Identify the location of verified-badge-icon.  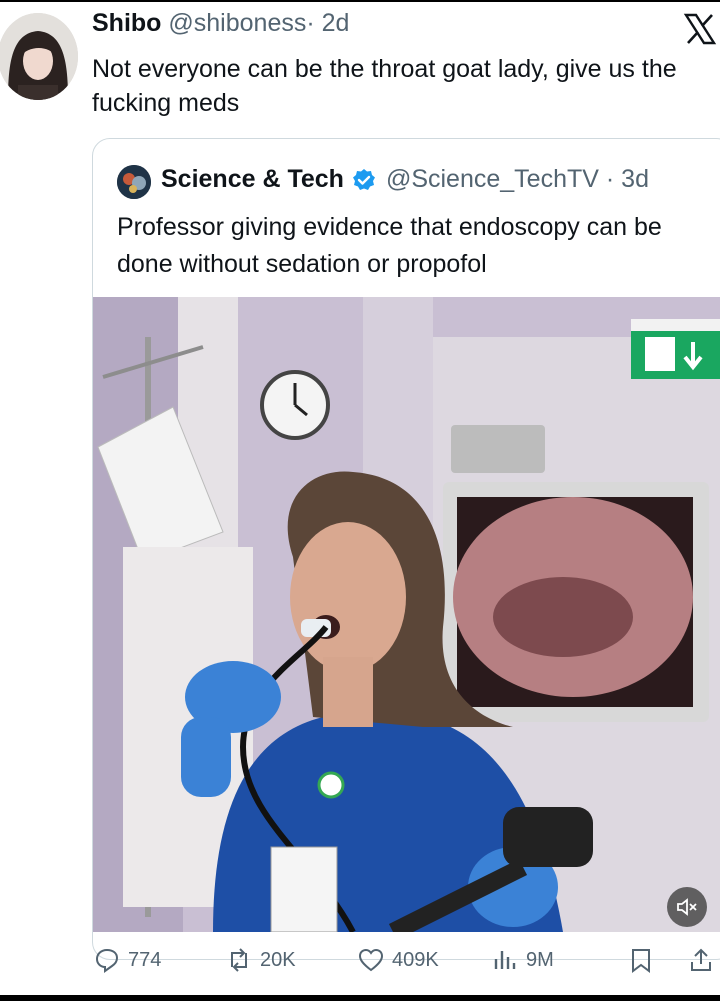
(363, 179).